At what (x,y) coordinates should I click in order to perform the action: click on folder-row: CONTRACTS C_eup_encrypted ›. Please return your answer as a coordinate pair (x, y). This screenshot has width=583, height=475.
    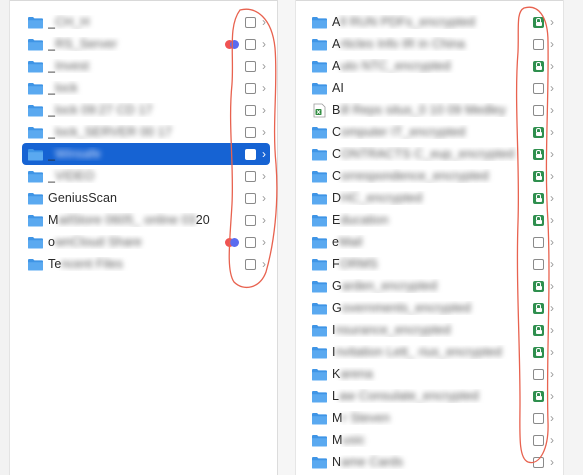
    Looking at the image, I should click on (432, 154).